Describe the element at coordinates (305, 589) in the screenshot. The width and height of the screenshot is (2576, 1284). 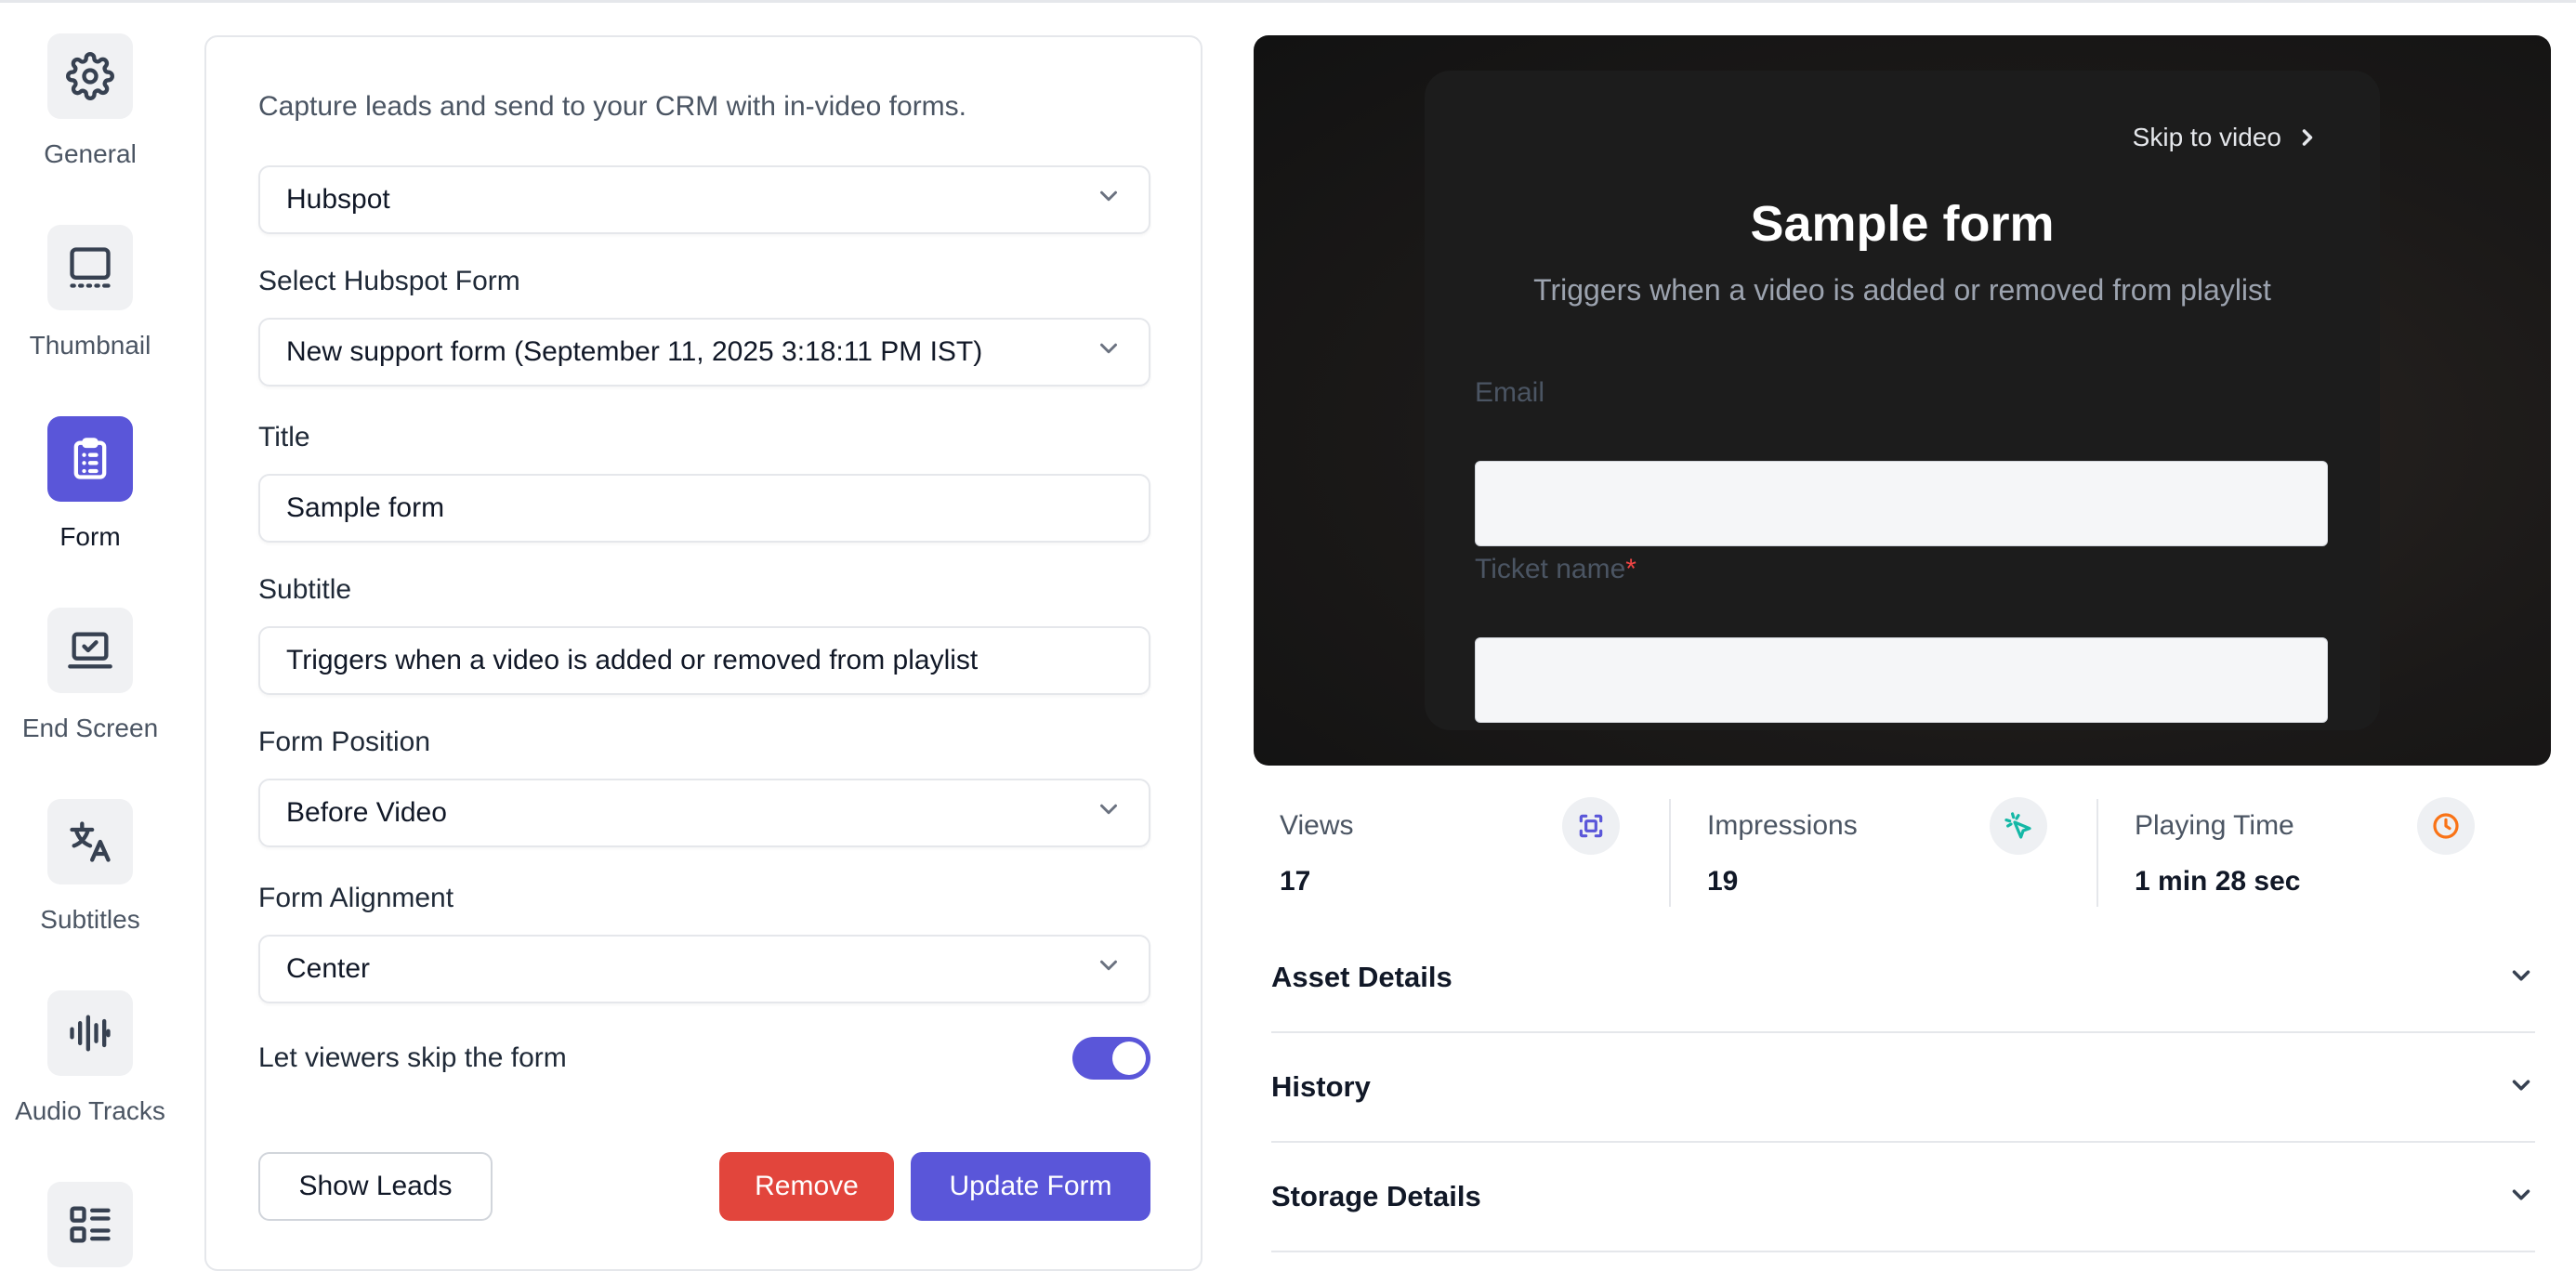
I see `subtitle-label: Subtitle` at that location.